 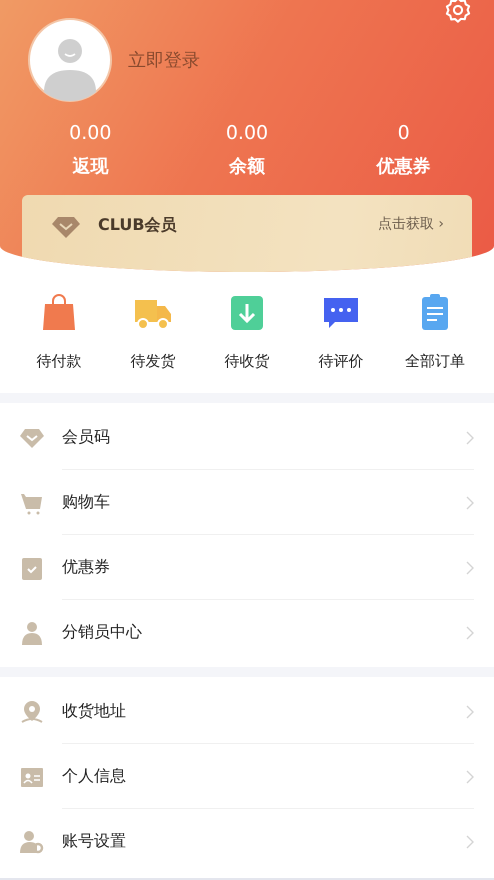 What do you see at coordinates (32, 568) in the screenshot?
I see `clipboard-check-icon` at bounding box center [32, 568].